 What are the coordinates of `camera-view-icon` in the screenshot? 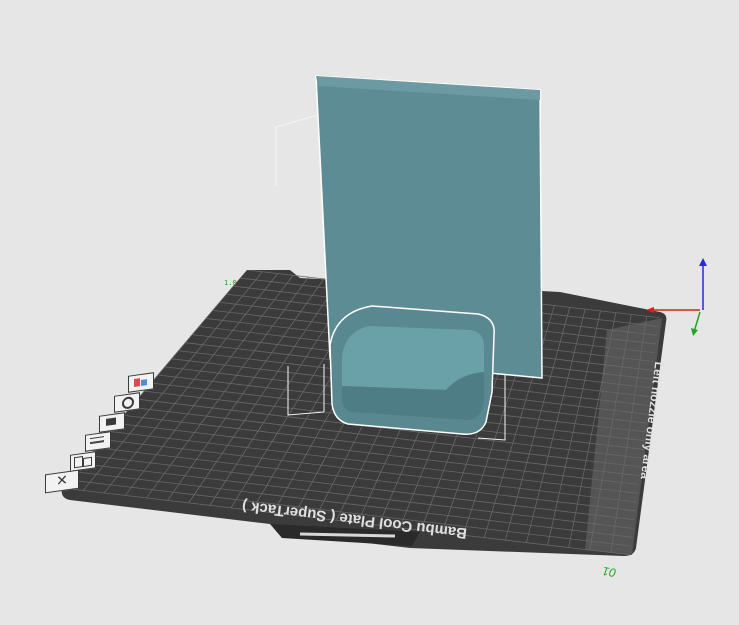 It's located at (112, 422).